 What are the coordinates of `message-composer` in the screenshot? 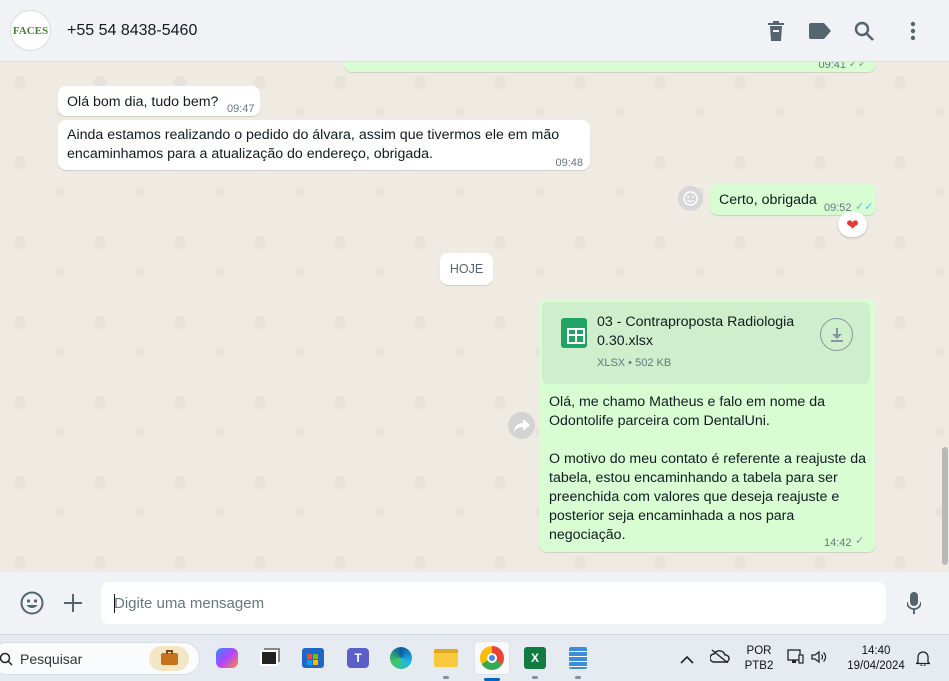 It's located at (474, 603).